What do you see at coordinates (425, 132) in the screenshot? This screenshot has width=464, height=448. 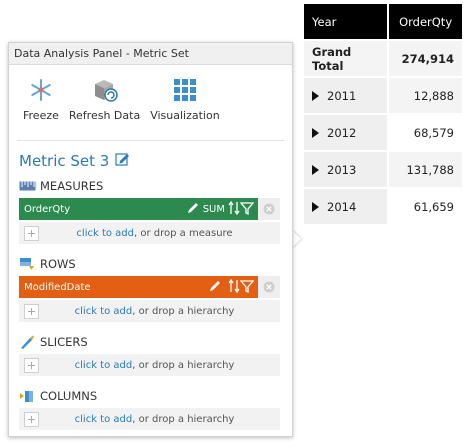 I see `value-cell: 68,579` at bounding box center [425, 132].